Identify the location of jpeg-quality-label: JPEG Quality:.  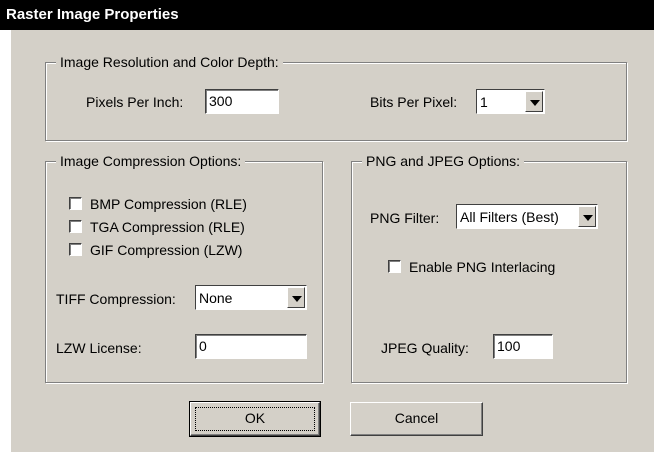
(425, 348).